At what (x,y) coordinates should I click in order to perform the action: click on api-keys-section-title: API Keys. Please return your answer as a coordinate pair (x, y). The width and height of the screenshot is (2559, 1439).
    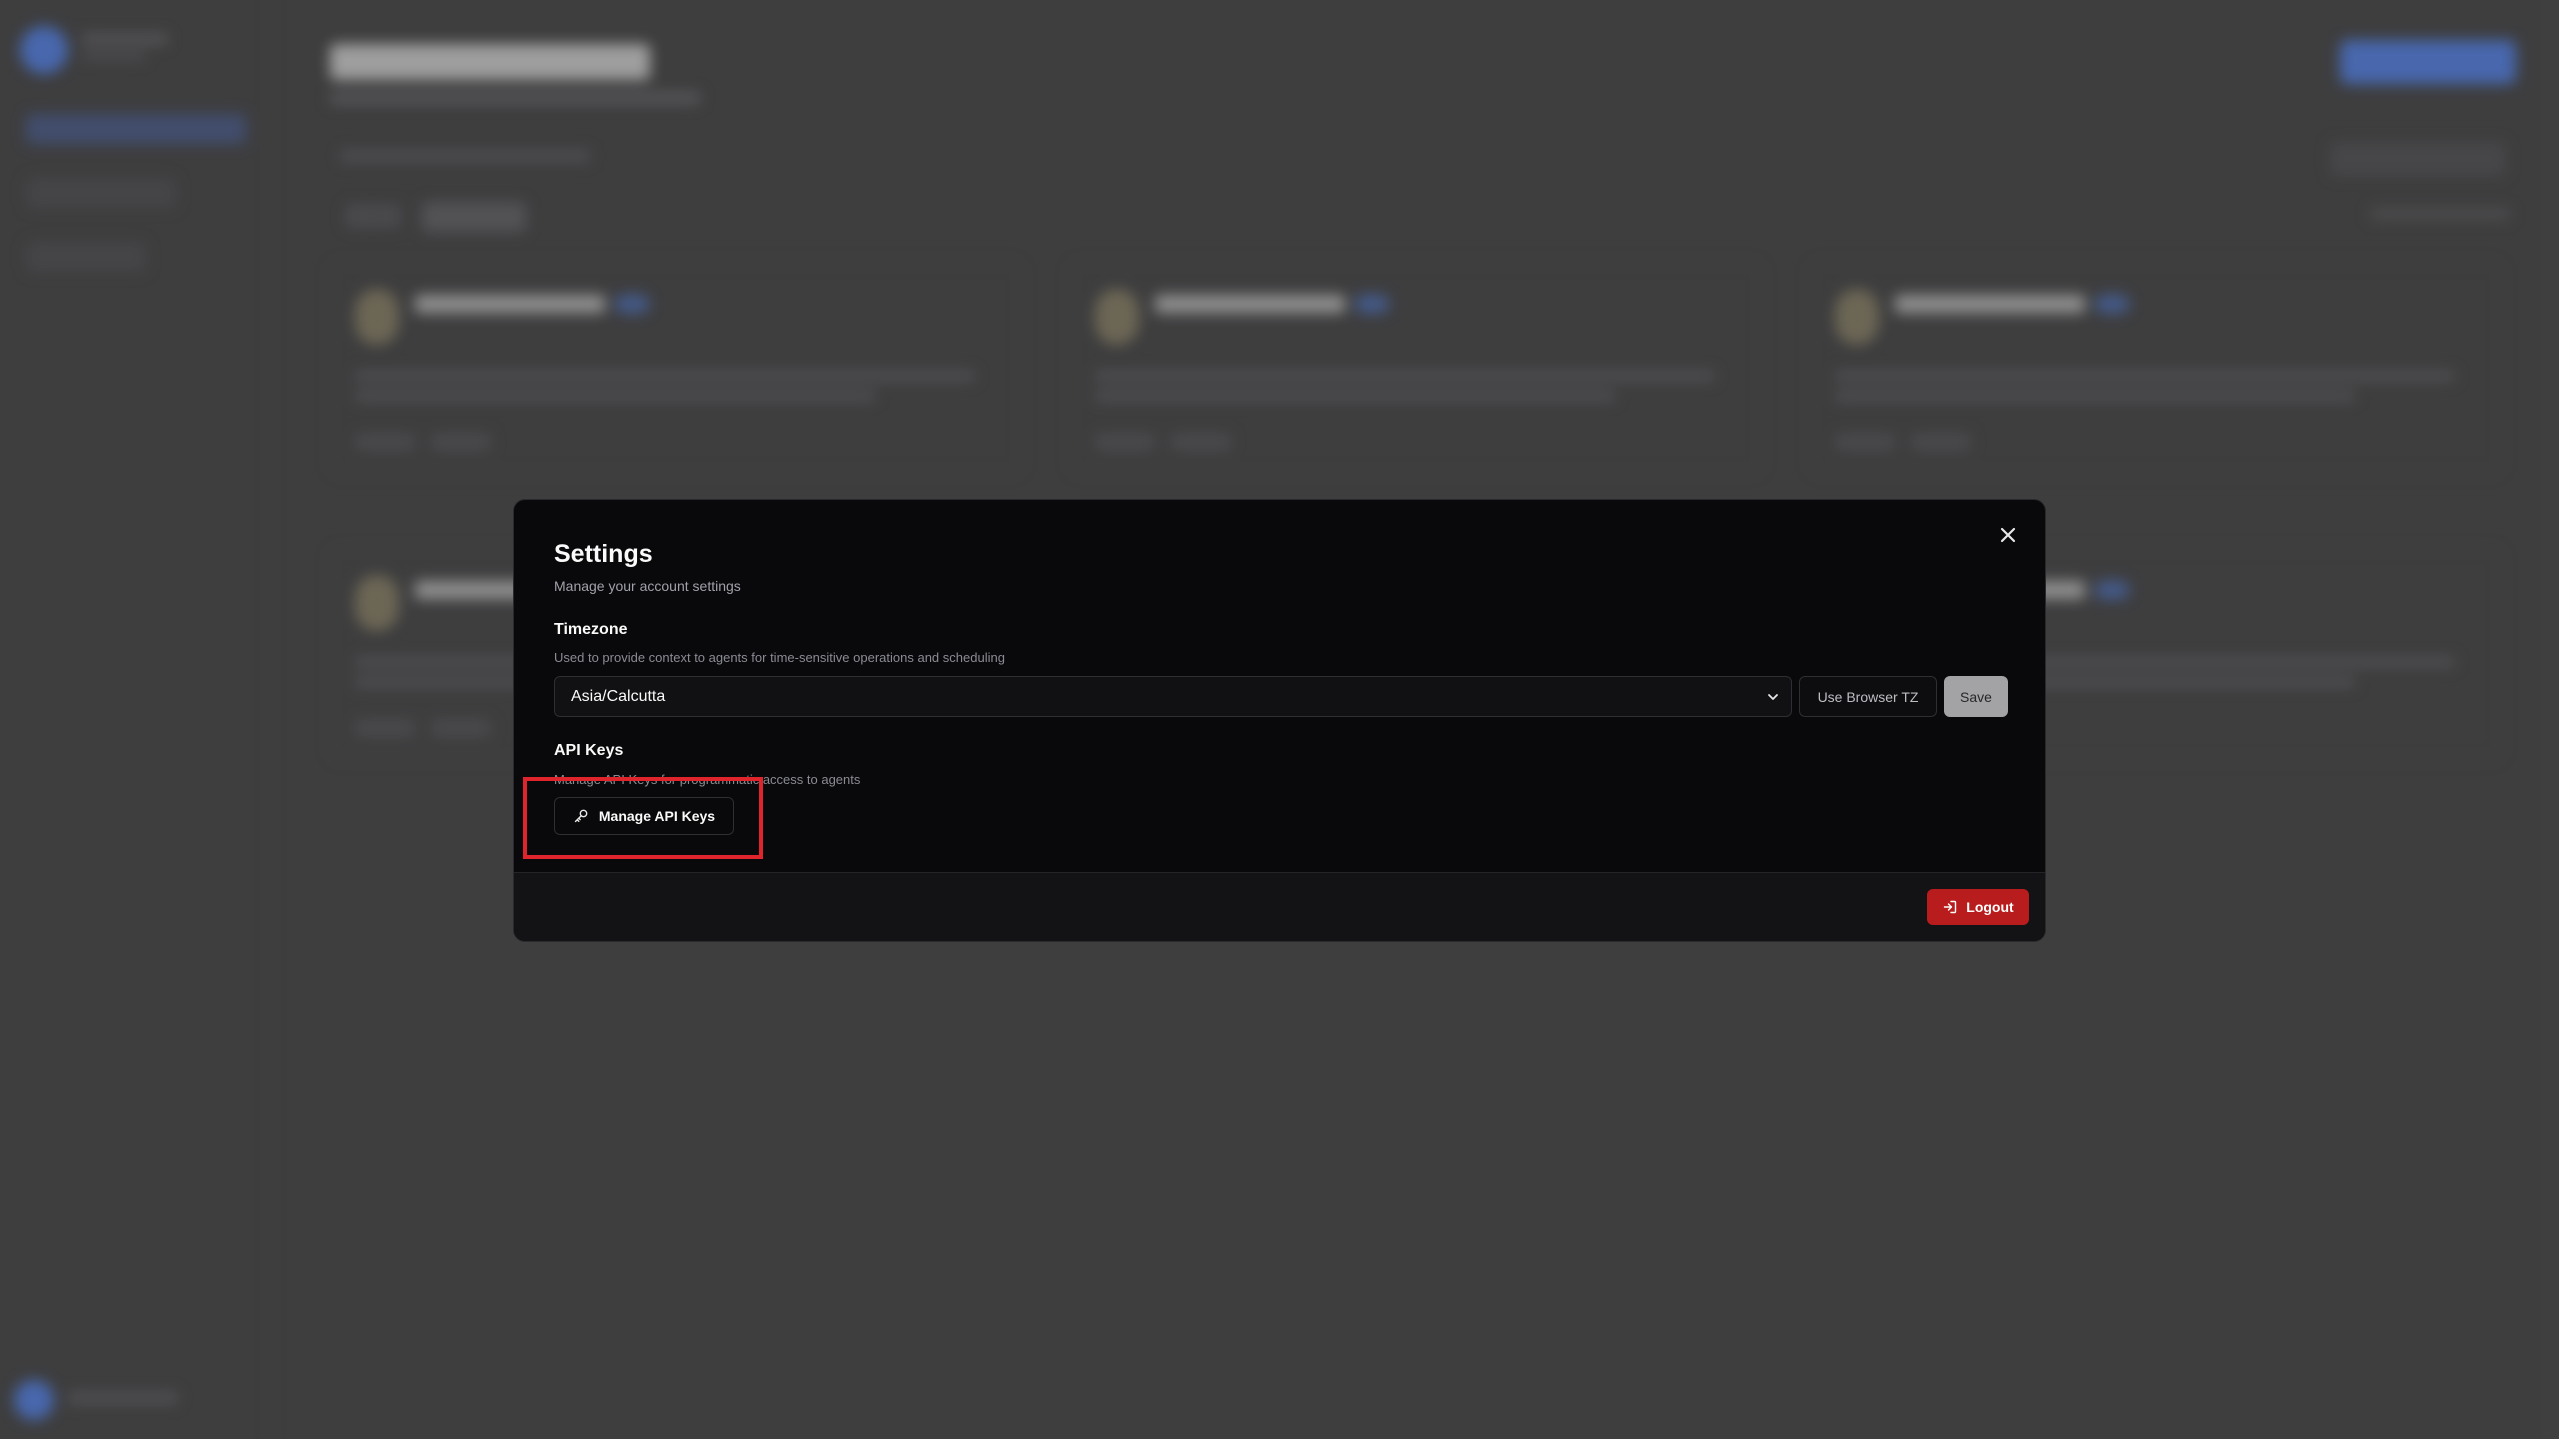
    Looking at the image, I should click on (589, 750).